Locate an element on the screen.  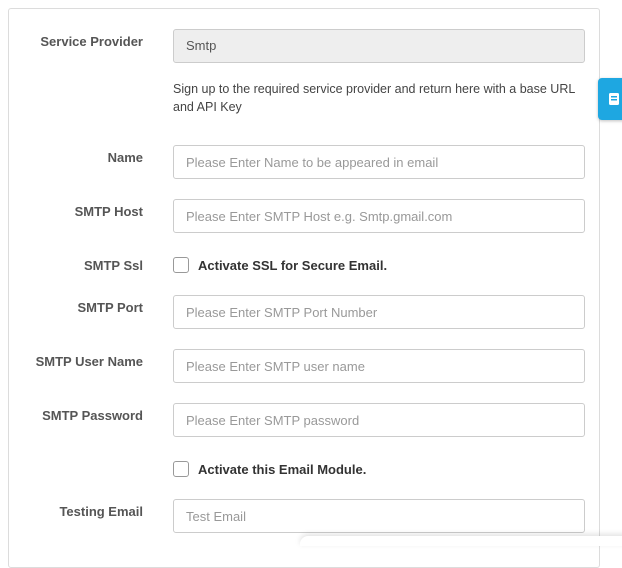
activate-module-row: Activate this Email Module. is located at coordinates (269, 469).